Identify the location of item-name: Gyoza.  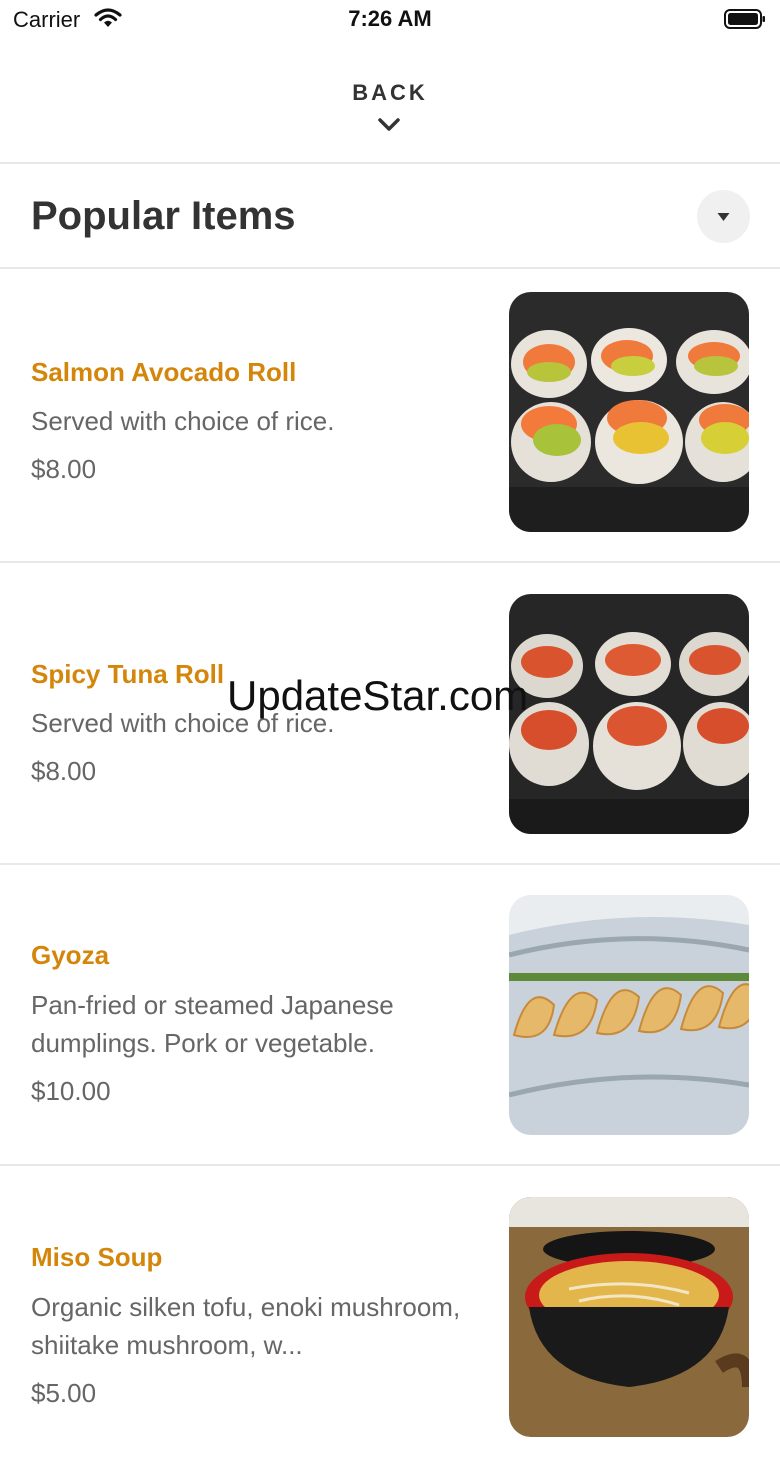
(70, 955).